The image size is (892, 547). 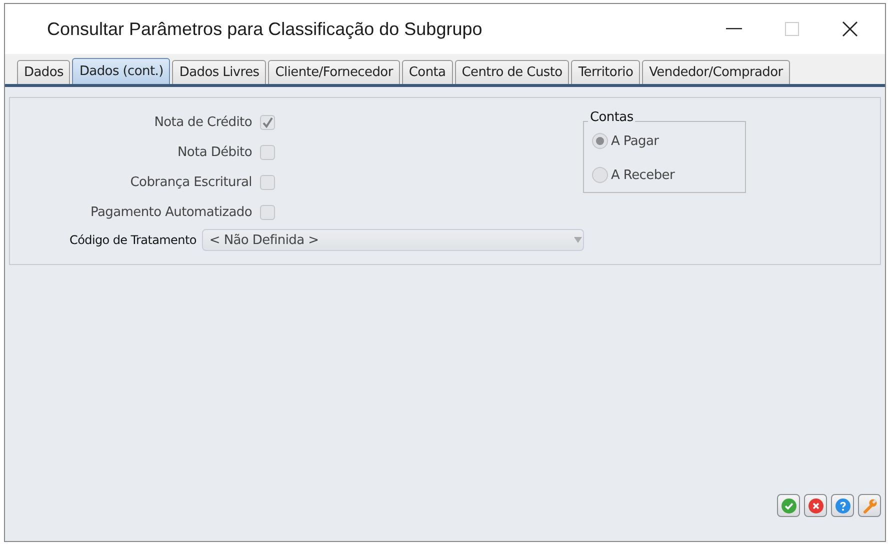 What do you see at coordinates (171, 212) in the screenshot?
I see `checkbox-label: Pagamento Automatizado` at bounding box center [171, 212].